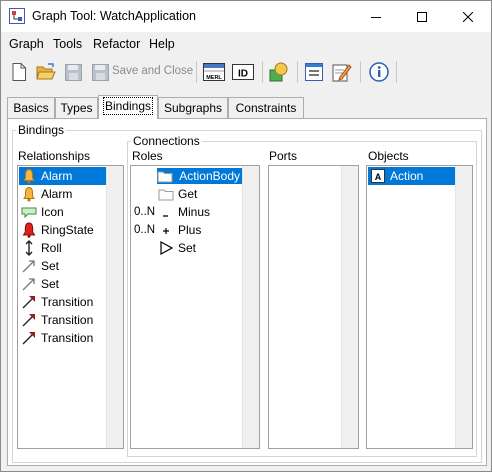  I want to click on shapes-icon, so click(278, 72).